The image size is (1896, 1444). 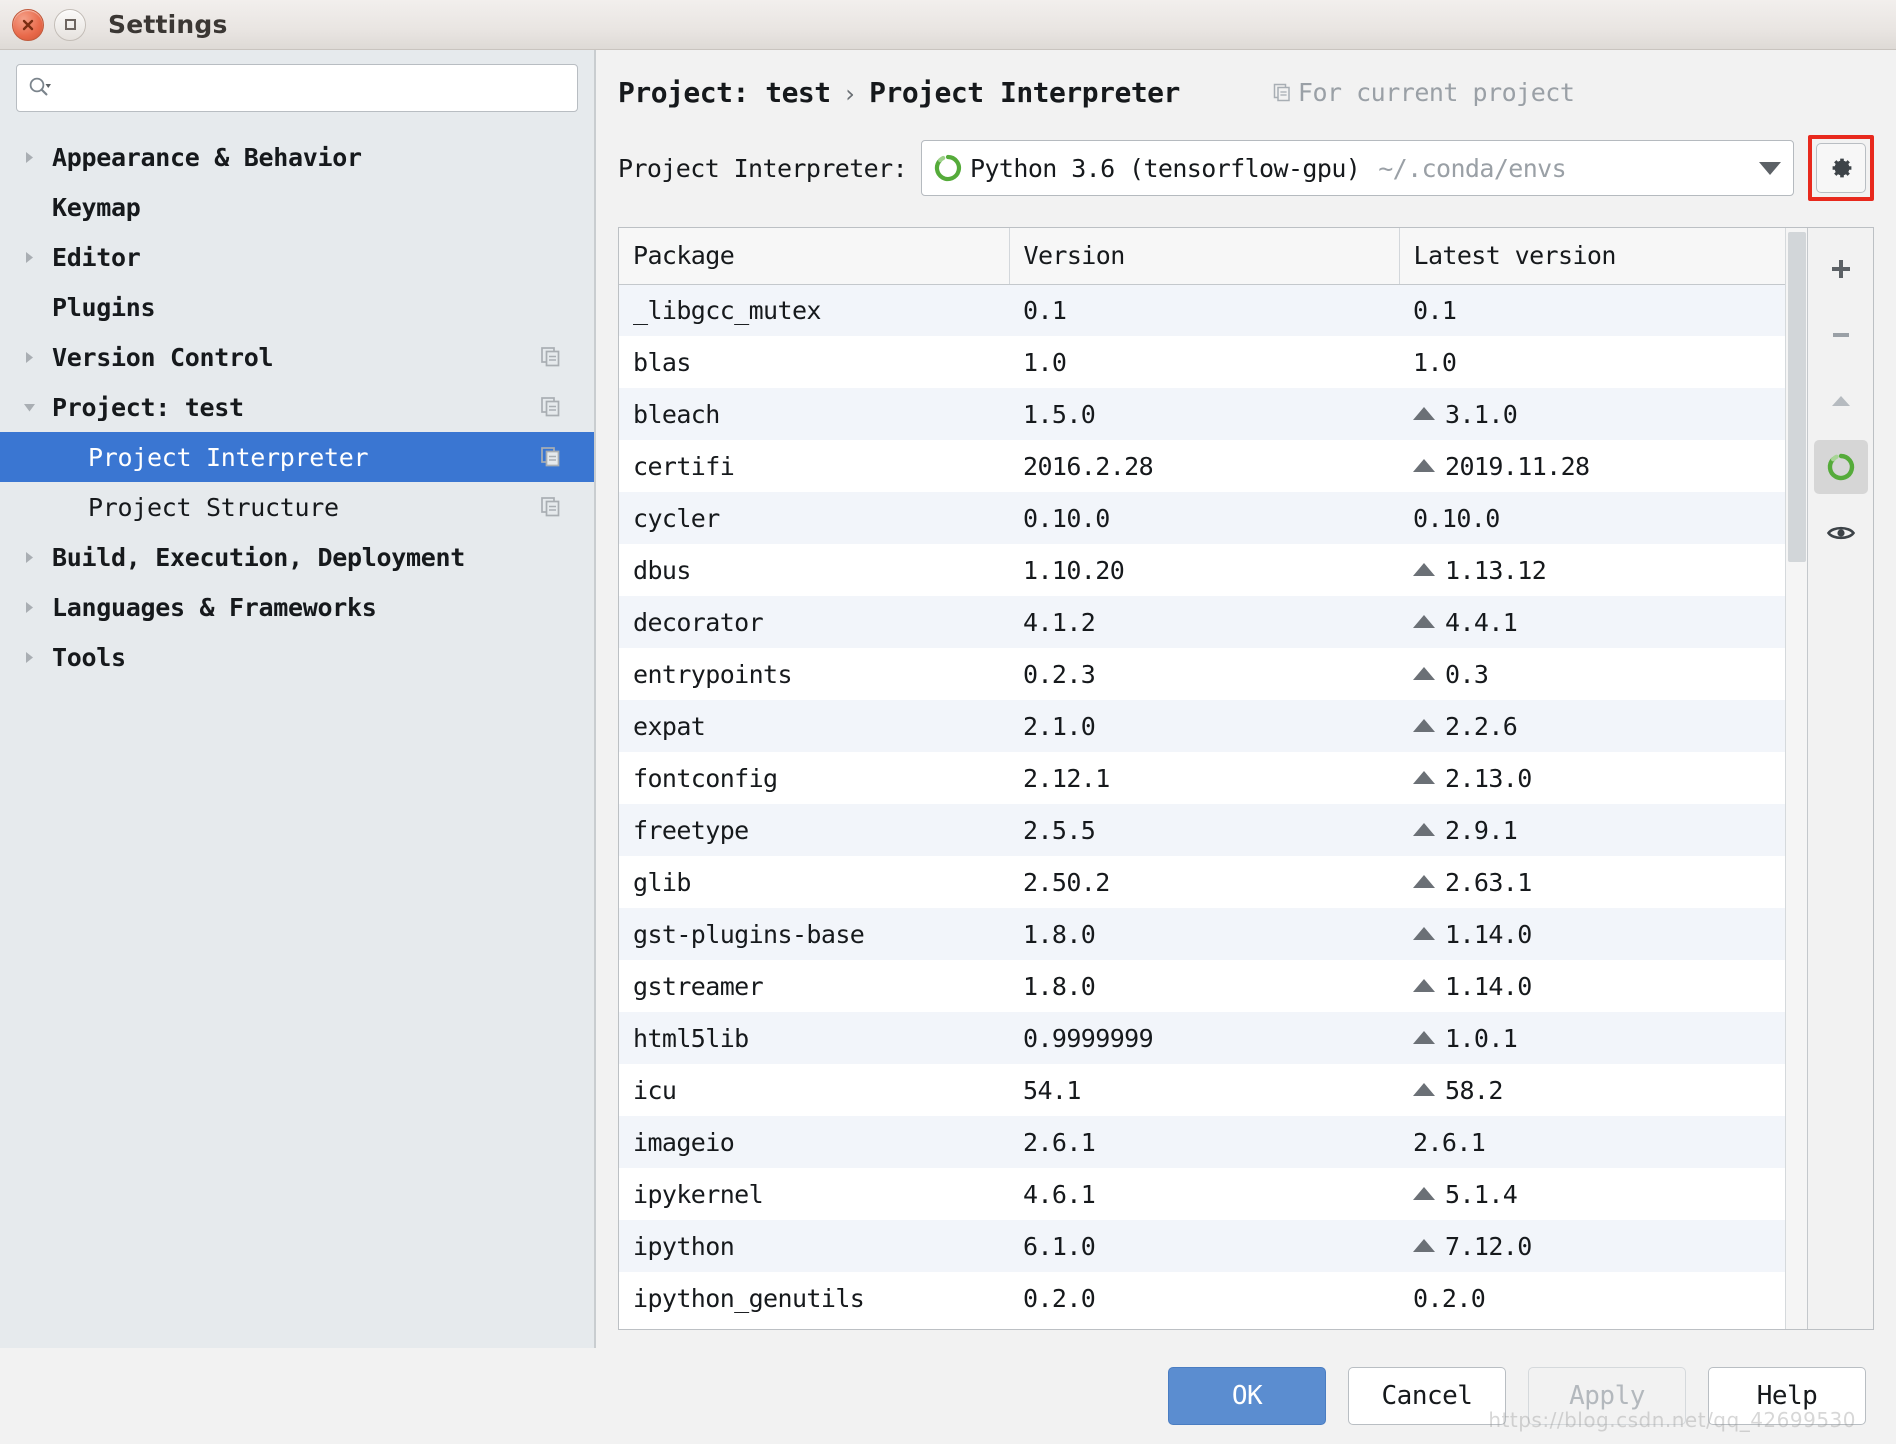 What do you see at coordinates (297, 157) in the screenshot?
I see `sidebar-item-appearance-behavior: Appearance & Behavior` at bounding box center [297, 157].